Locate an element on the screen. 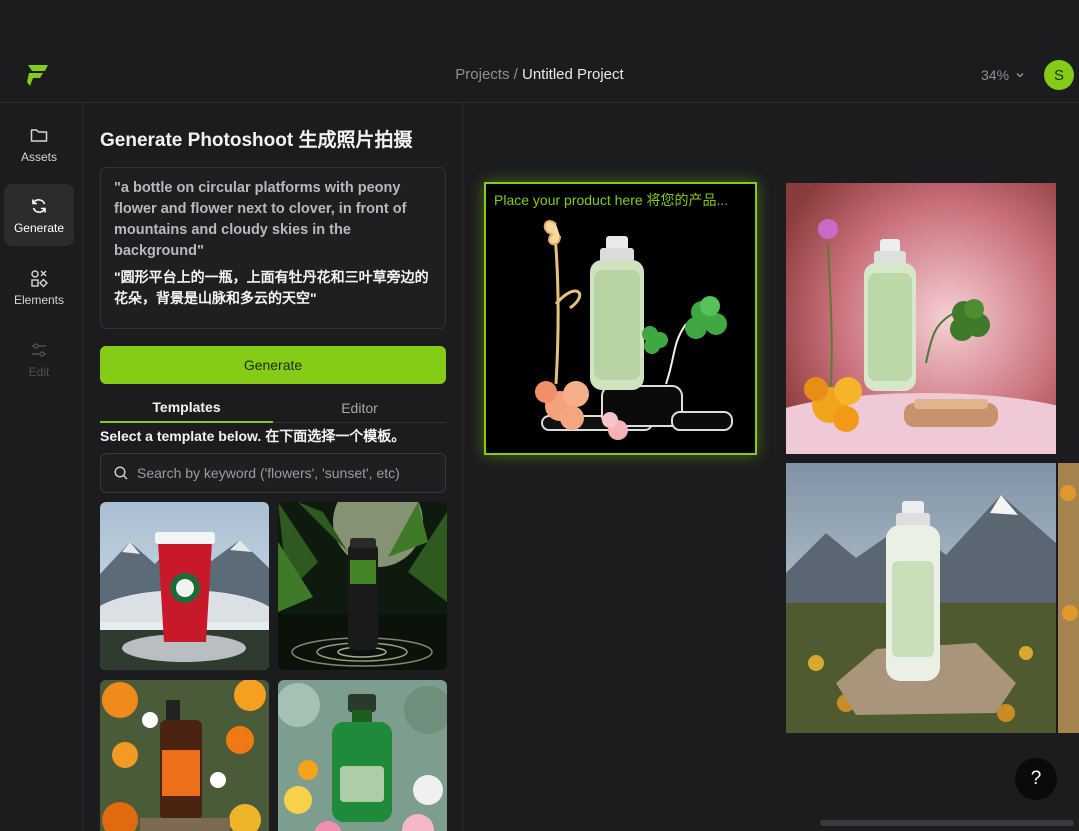 The image size is (1079, 831). template-search is located at coordinates (273, 473).